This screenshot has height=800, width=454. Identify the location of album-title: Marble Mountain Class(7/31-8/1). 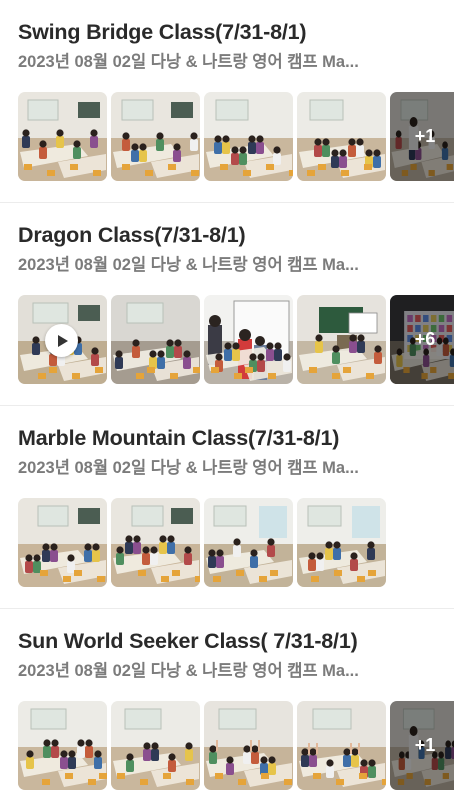
(236, 438).